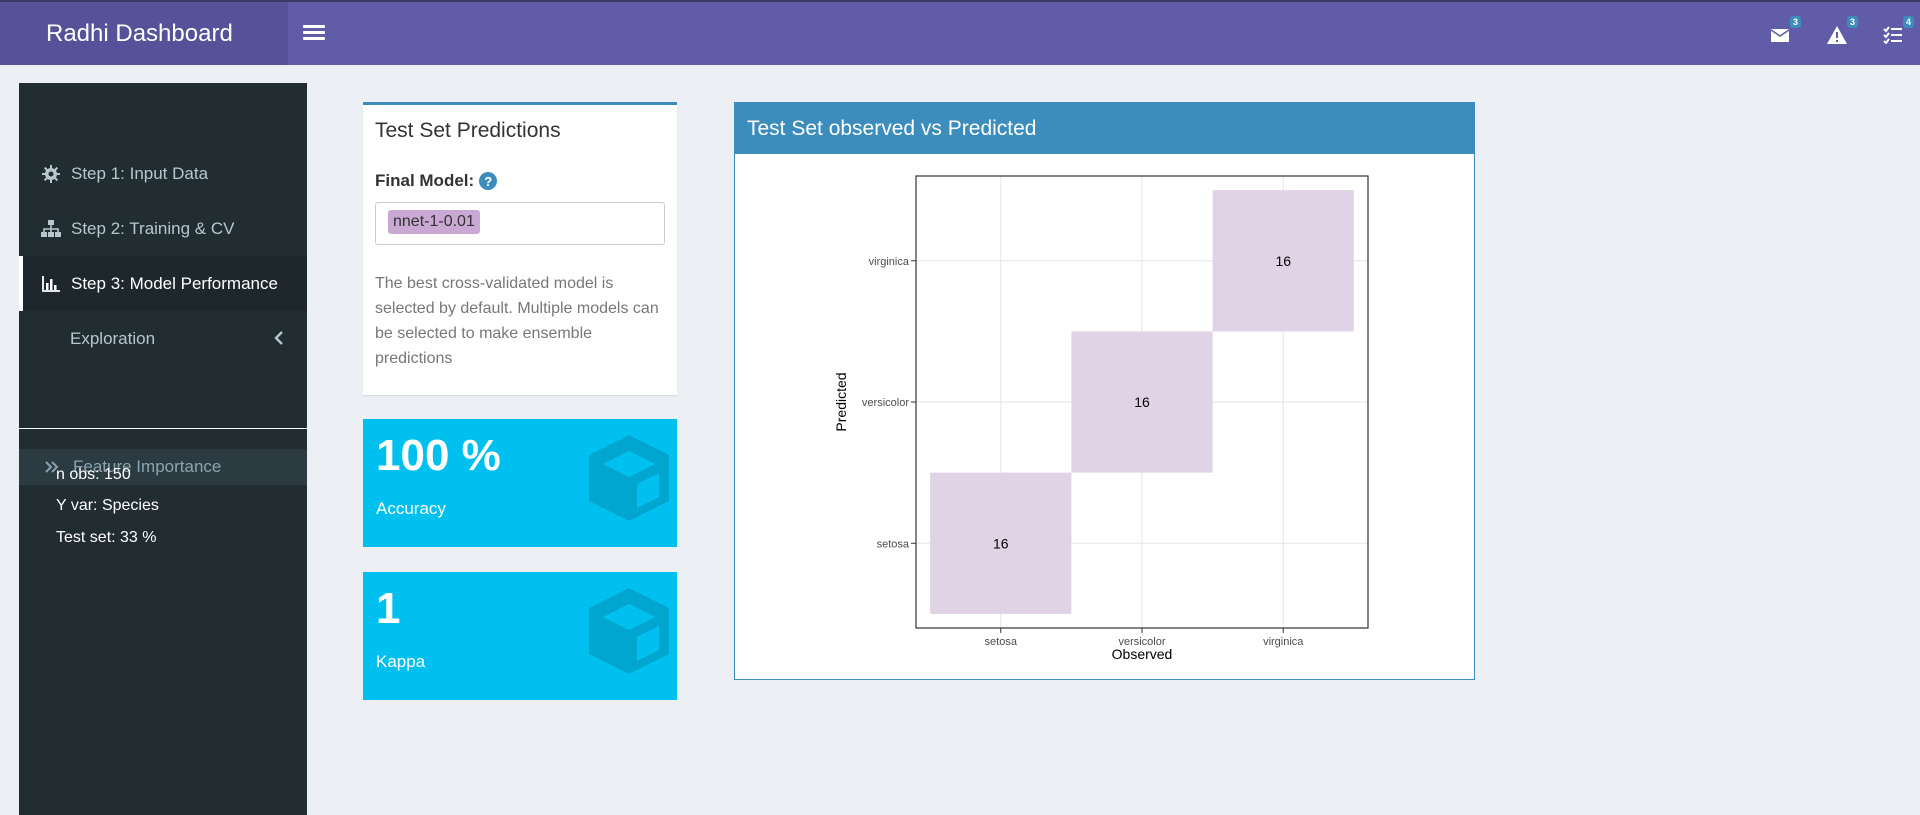 The width and height of the screenshot is (1920, 815). Describe the element at coordinates (93, 474) in the screenshot. I see `info-n-obs: n obs: 150` at that location.